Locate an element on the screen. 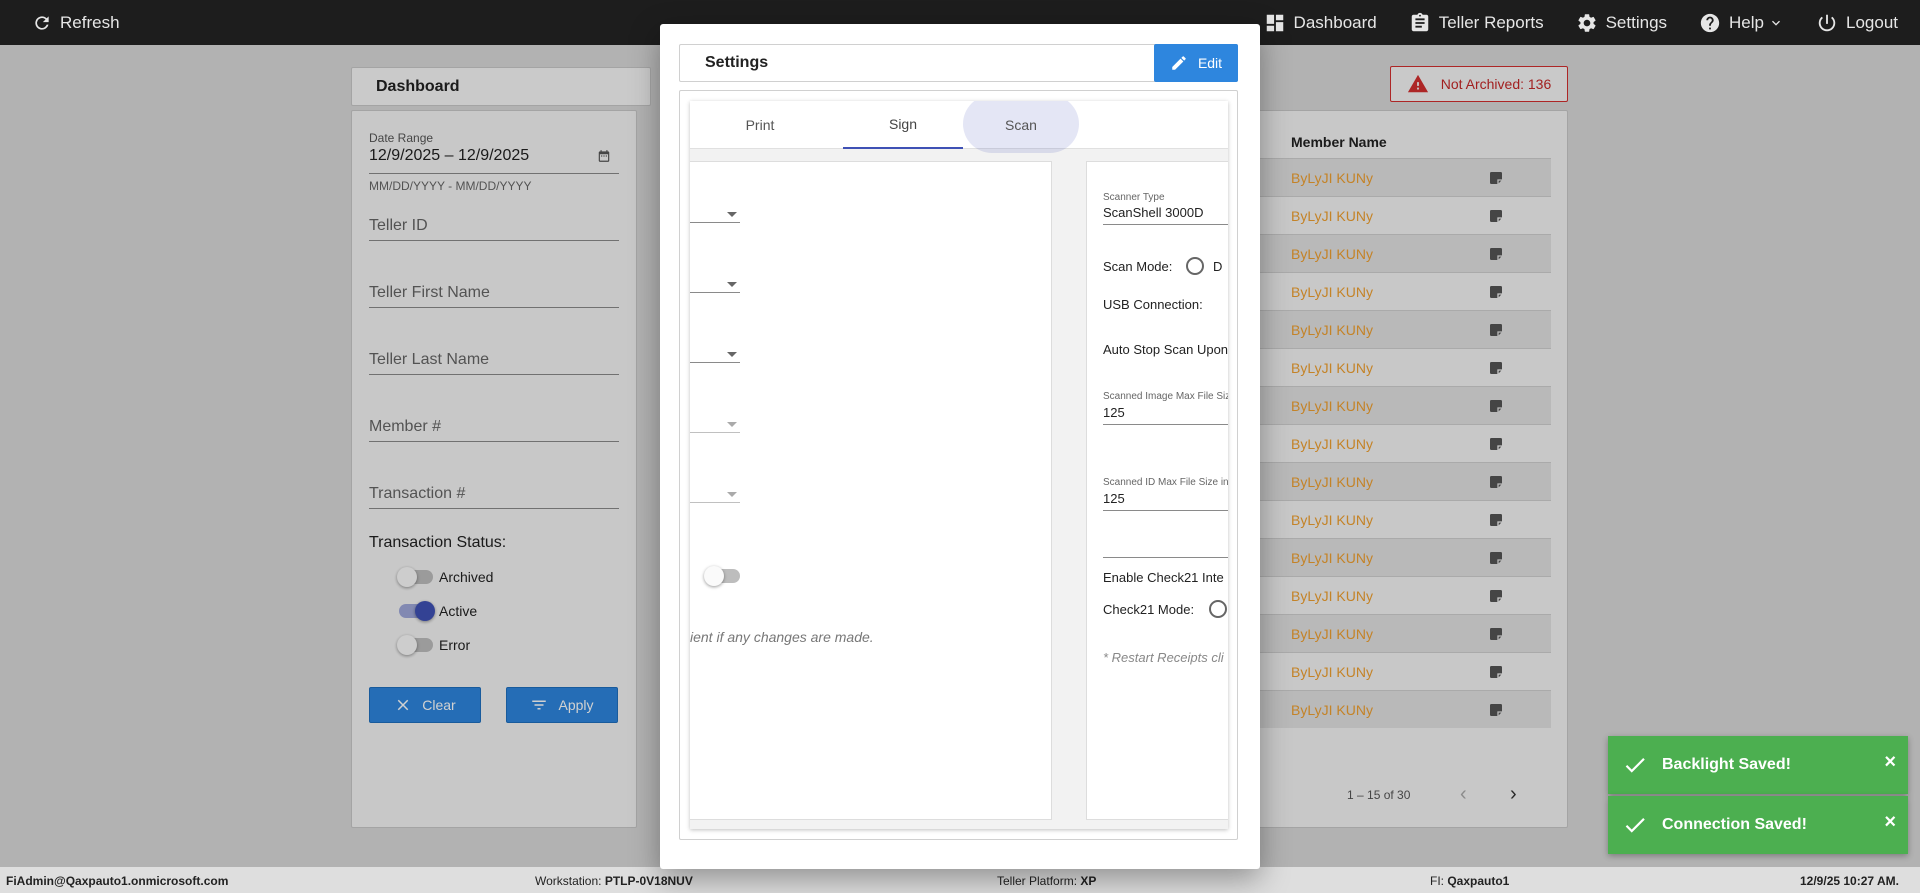 This screenshot has height=893, width=1920. footer-user: FiAdmin@Qaxpauto1.onmicrosoft.com is located at coordinates (117, 881).